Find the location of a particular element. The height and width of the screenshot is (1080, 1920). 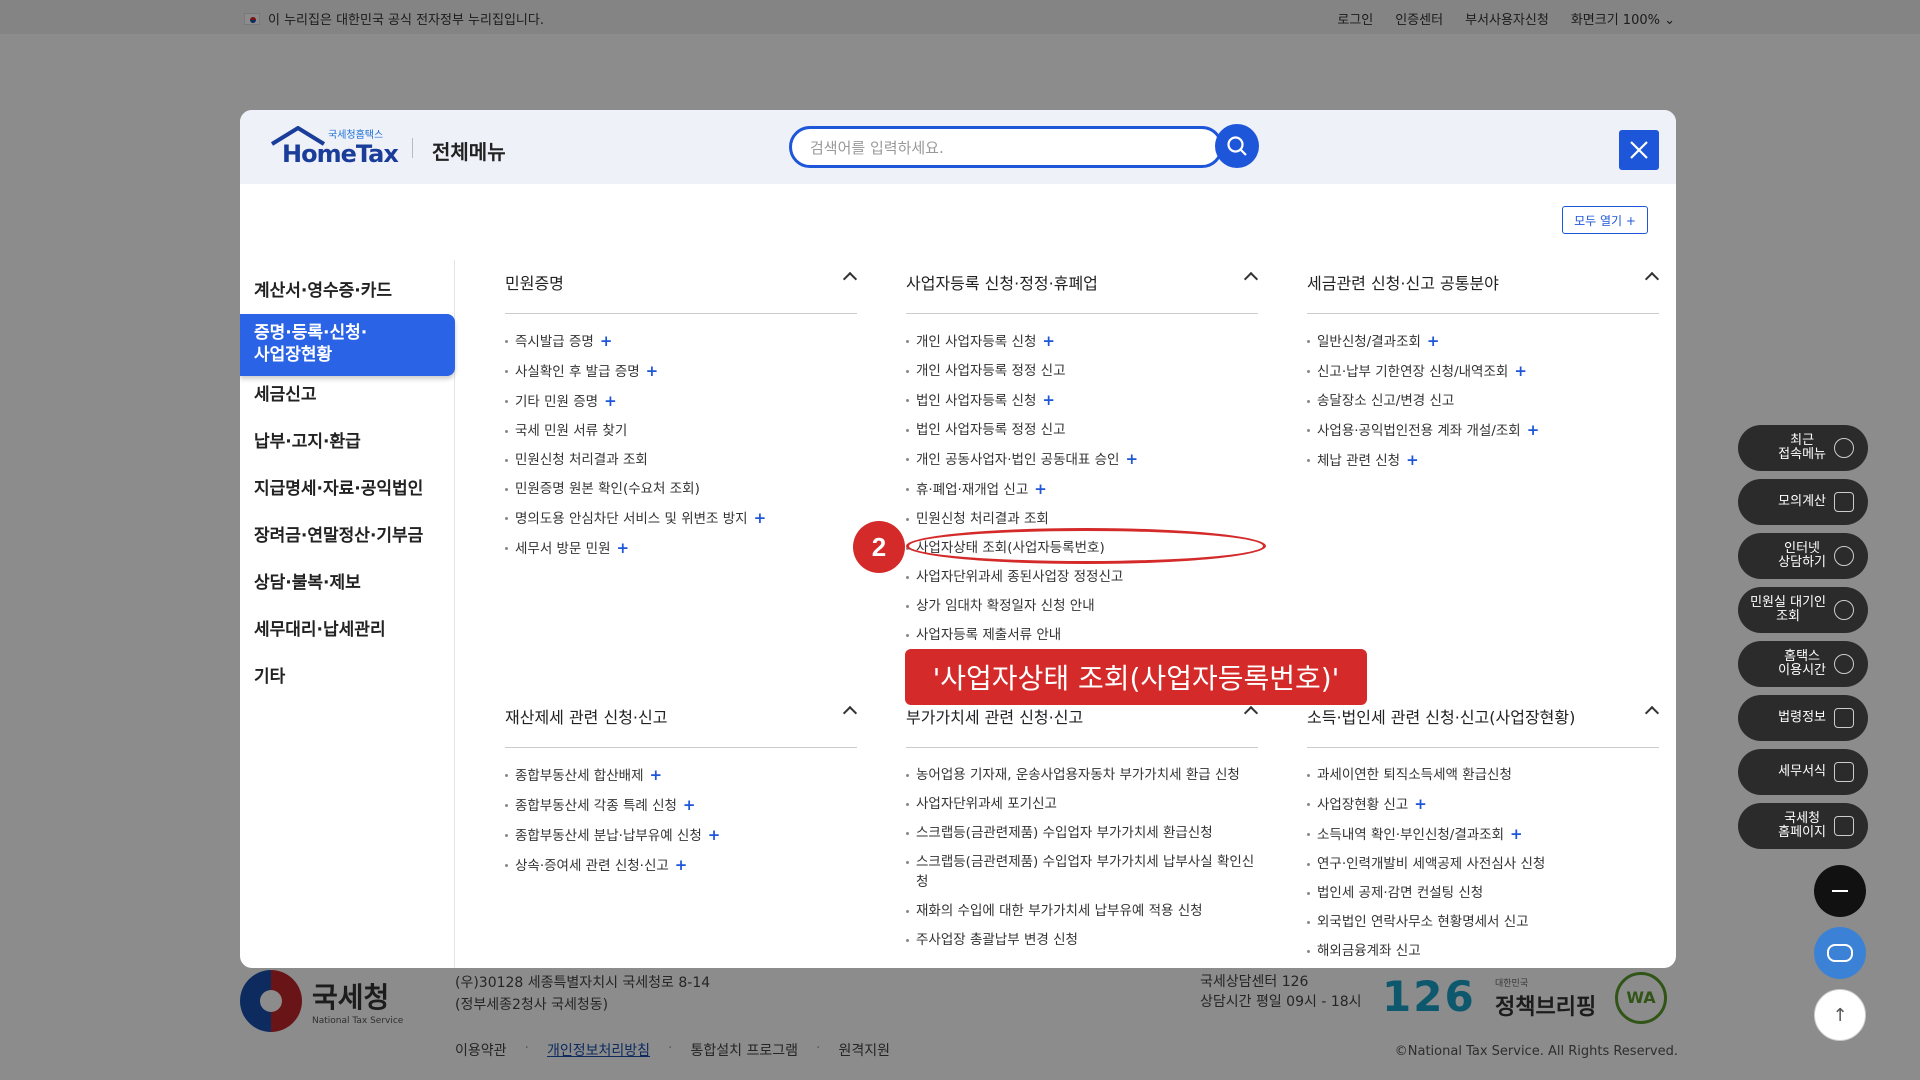

menu-item: 스크랩등(금관련제품) 수입업자 부가가치세 환급신청 is located at coordinates (1082, 833).